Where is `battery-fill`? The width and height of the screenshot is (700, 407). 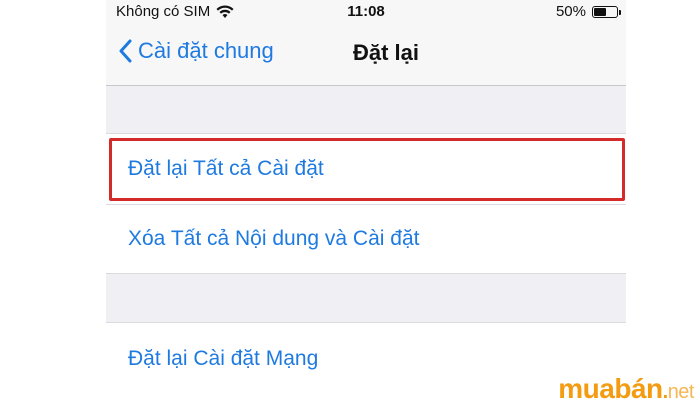 battery-fill is located at coordinates (600, 11).